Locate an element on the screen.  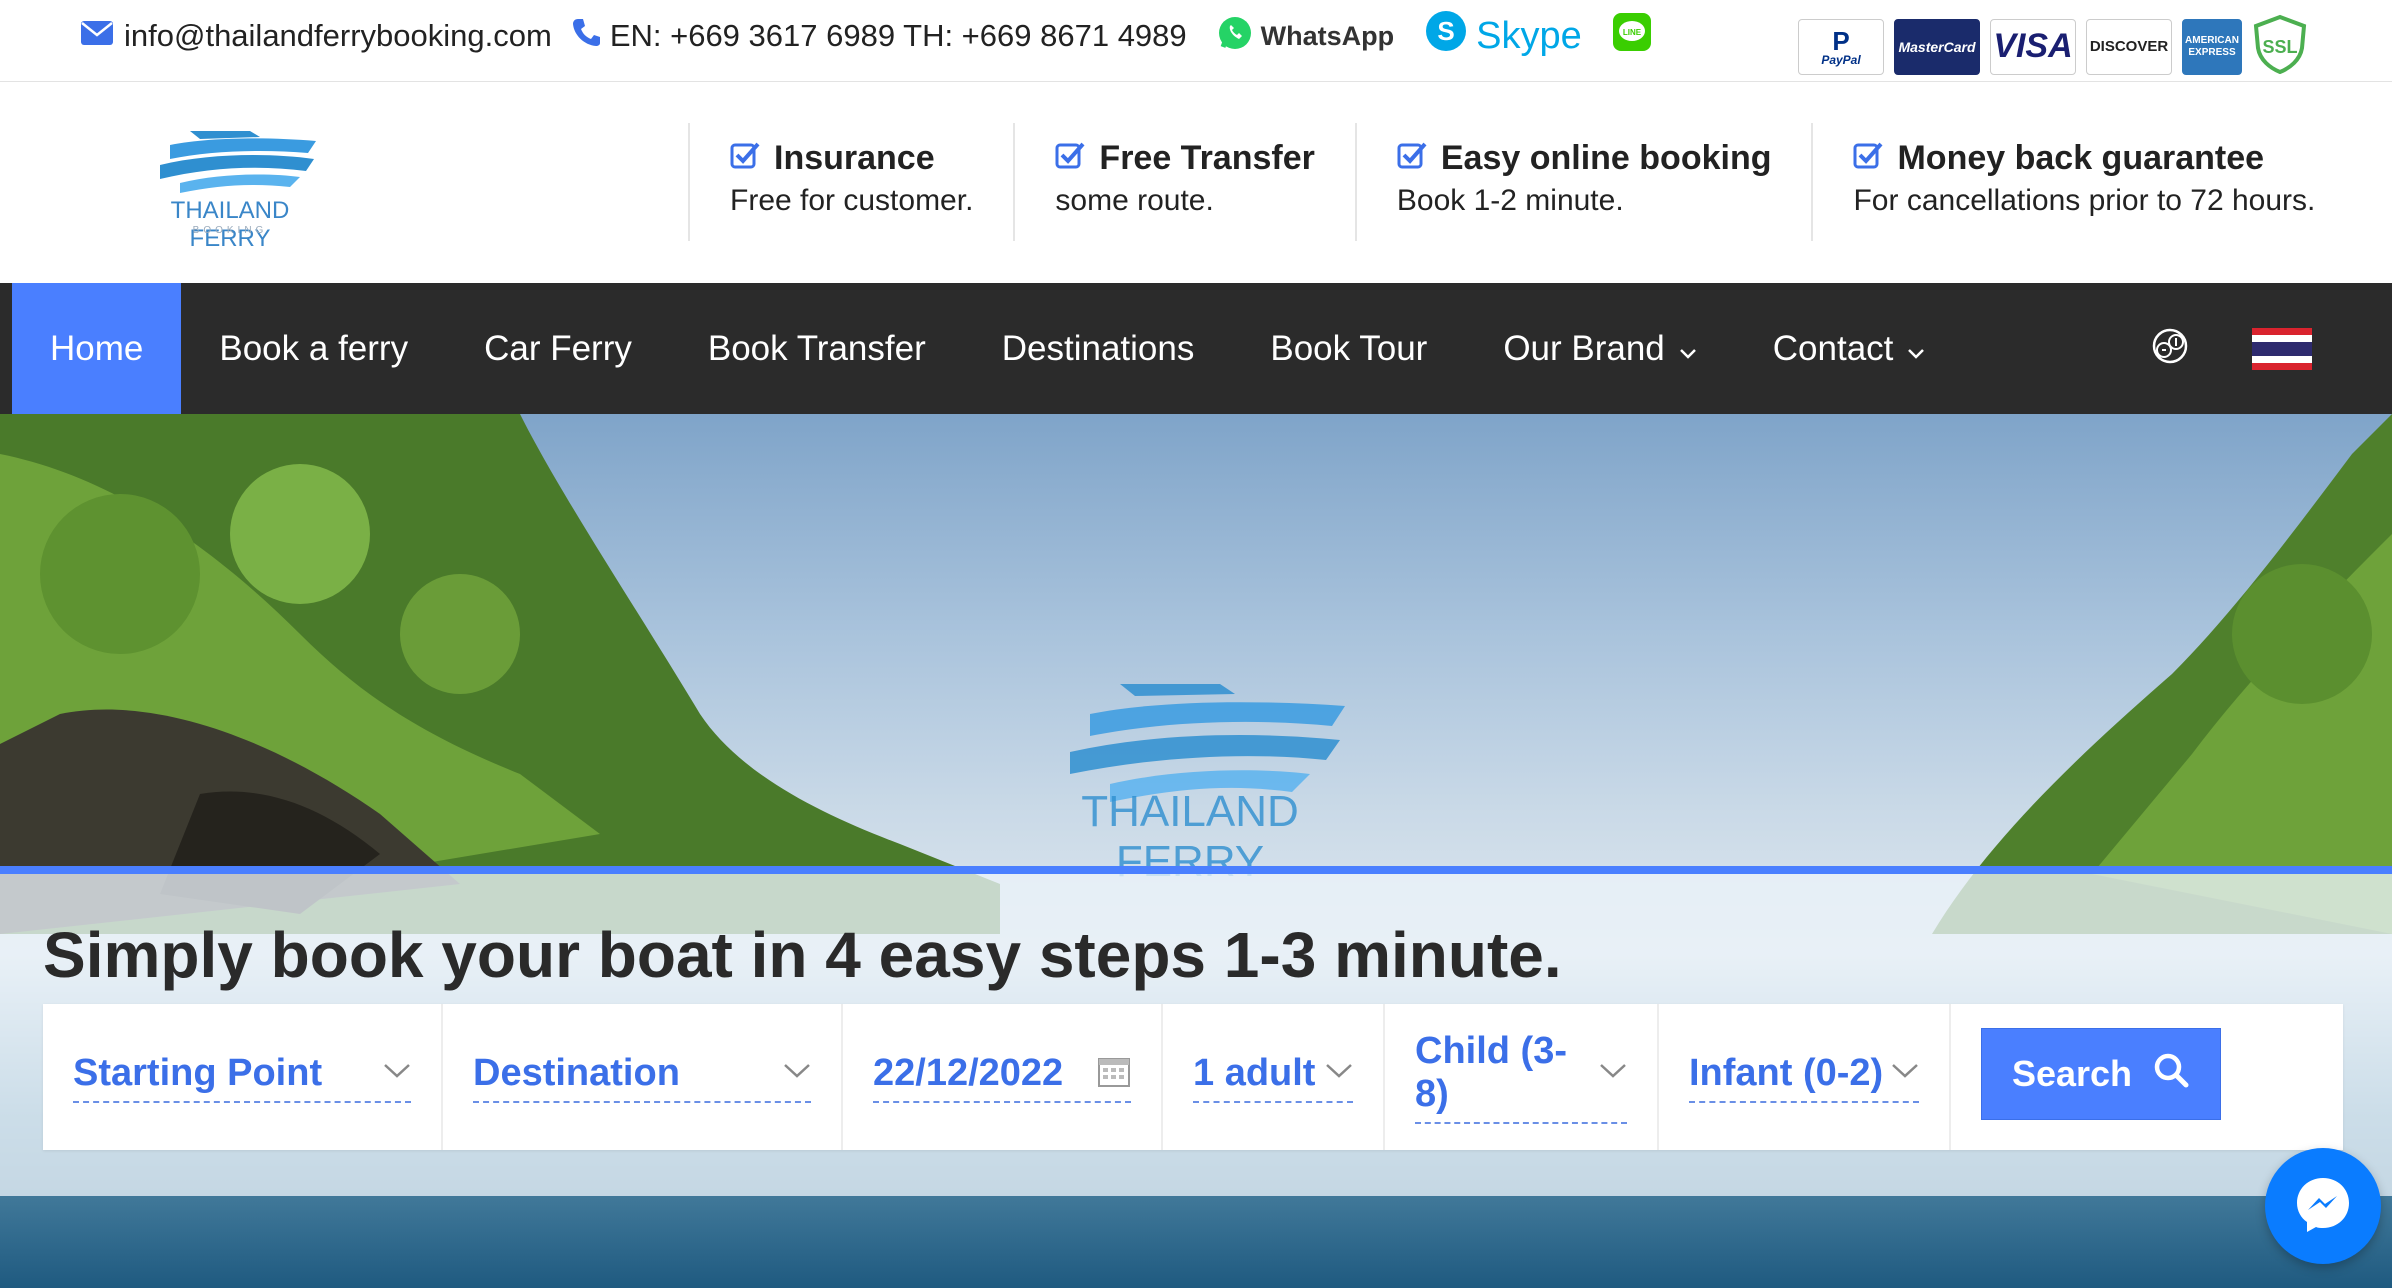
nav-item-destinations: Destinations is located at coordinates (1098, 348).